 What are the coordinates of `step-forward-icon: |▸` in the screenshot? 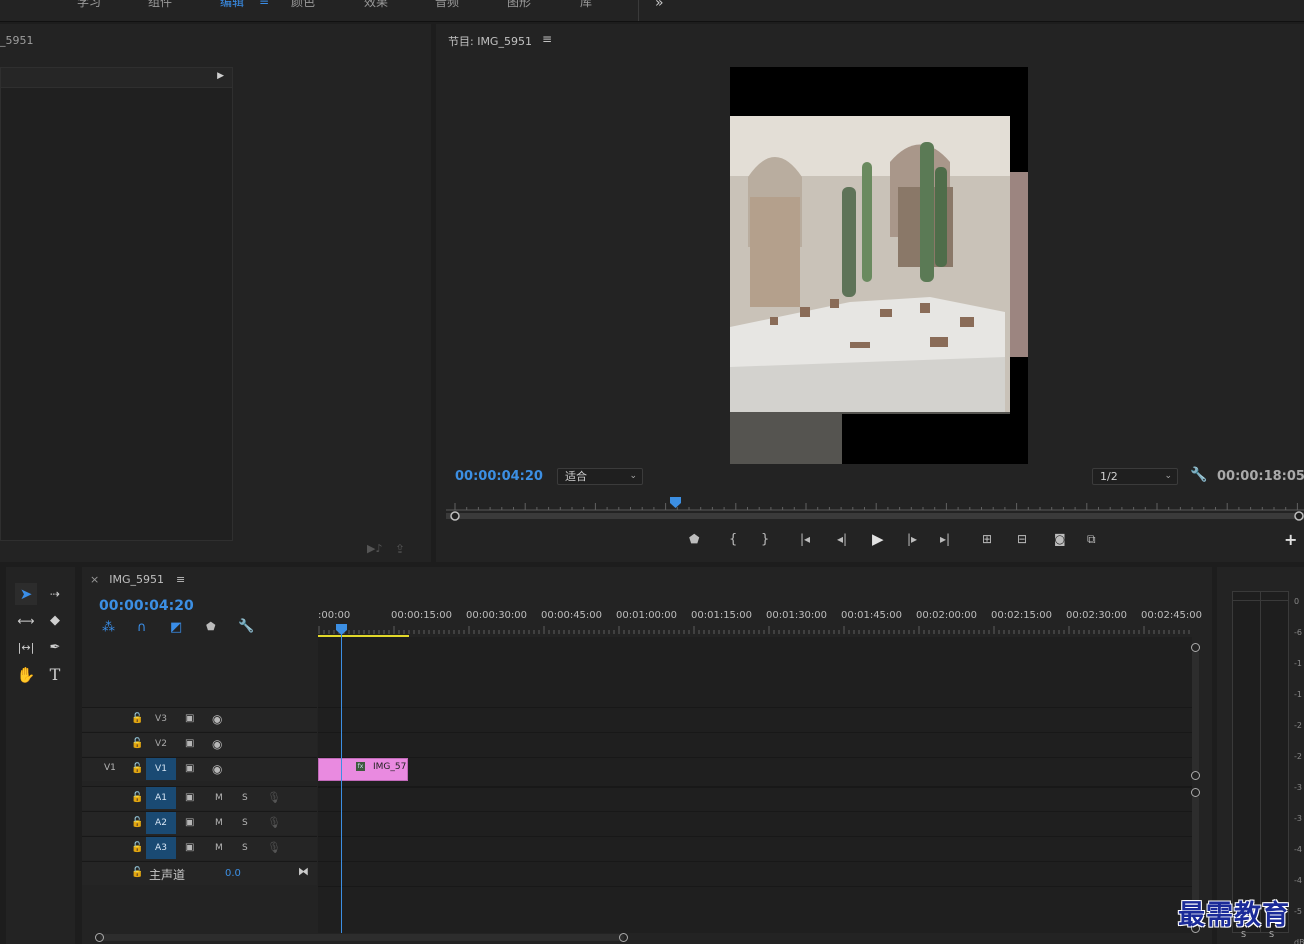 It's located at (912, 539).